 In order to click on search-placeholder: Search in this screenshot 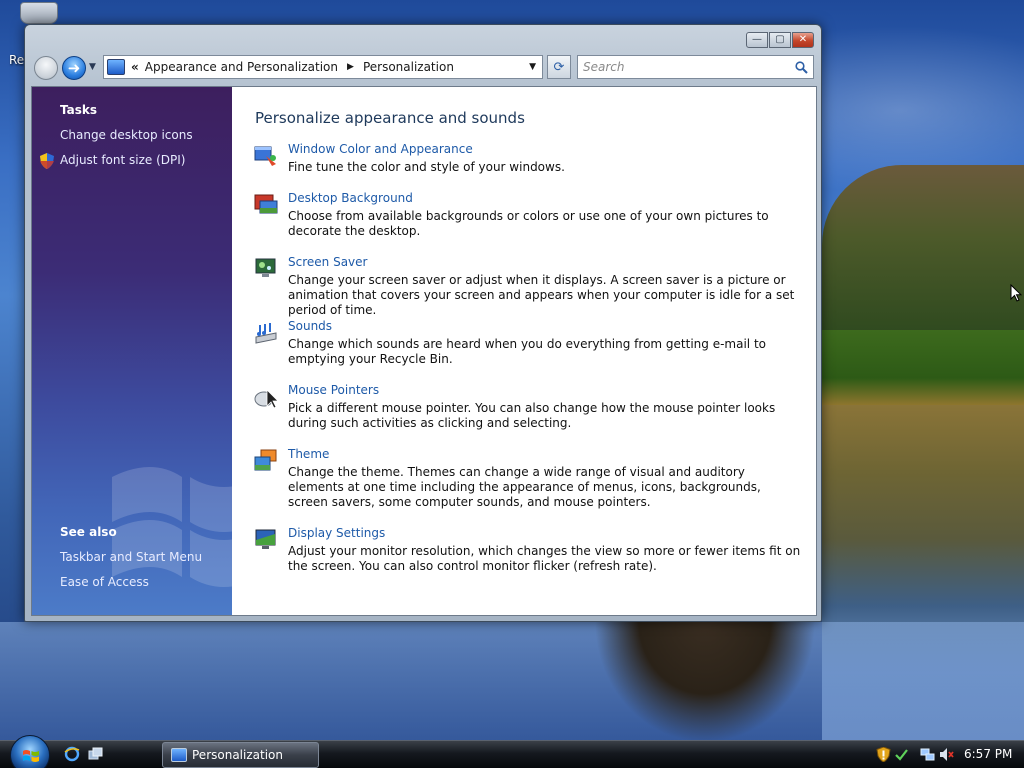, I will do `click(604, 67)`.